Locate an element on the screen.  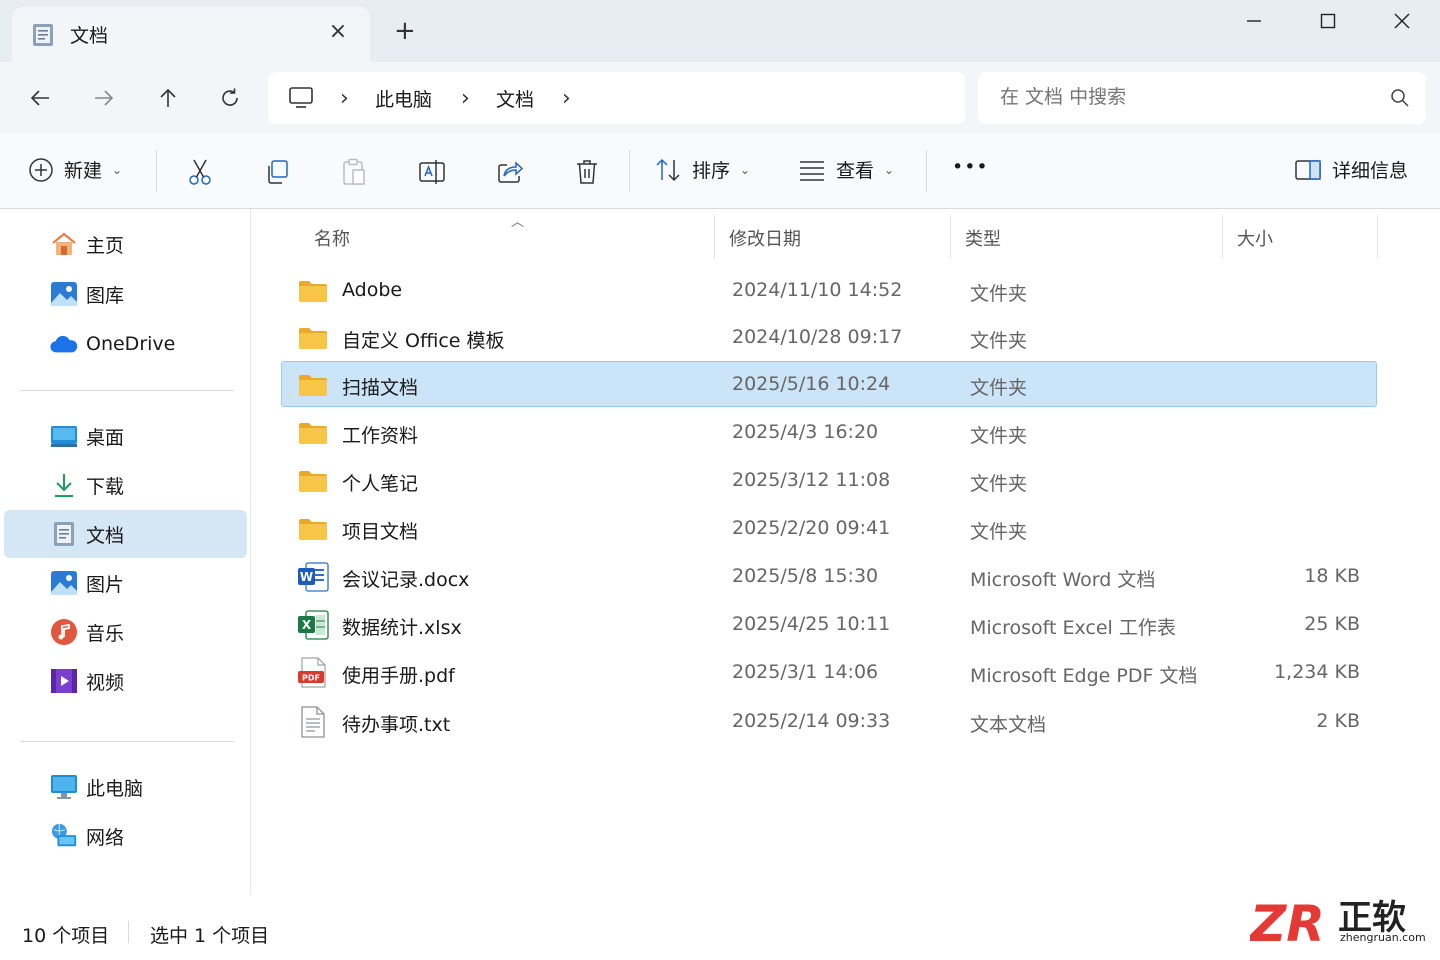
search-box is located at coordinates (1202, 98).